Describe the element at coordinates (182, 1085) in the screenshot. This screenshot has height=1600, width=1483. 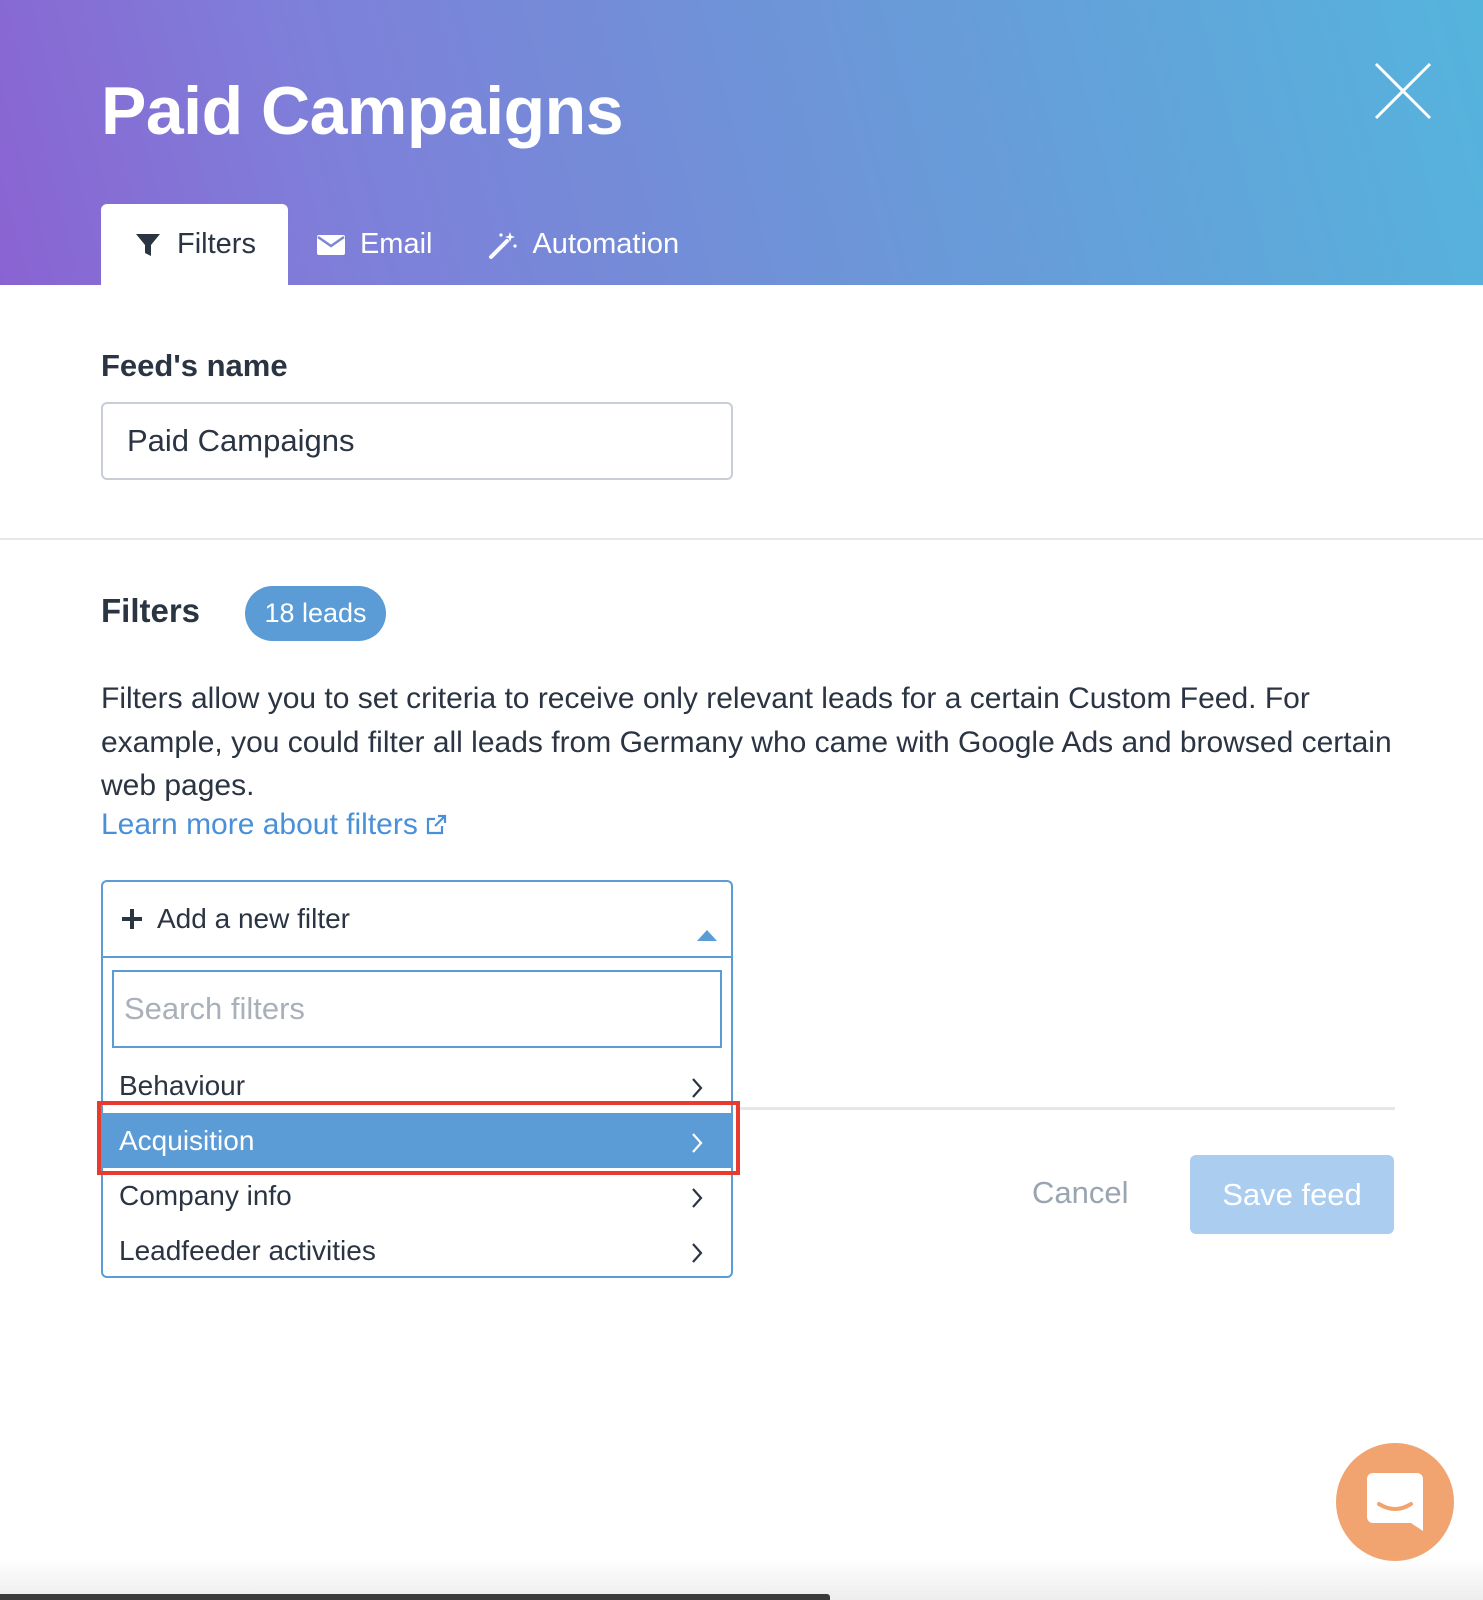
I see `filter-category-label: Behaviour` at that location.